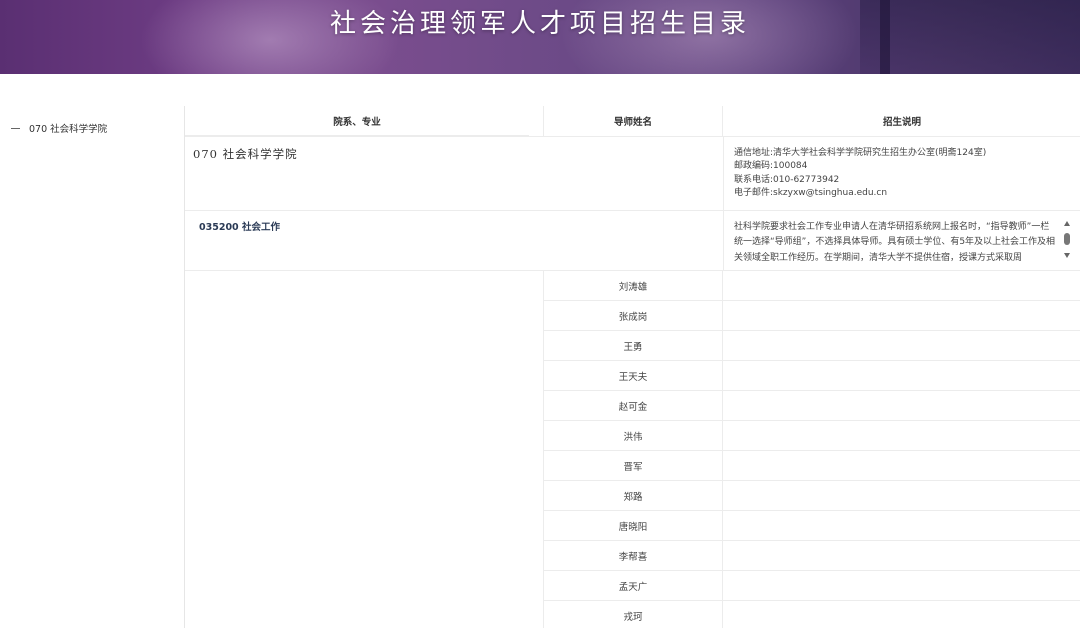 The image size is (1080, 628). I want to click on major-code: 035200 社会工作, so click(239, 227).